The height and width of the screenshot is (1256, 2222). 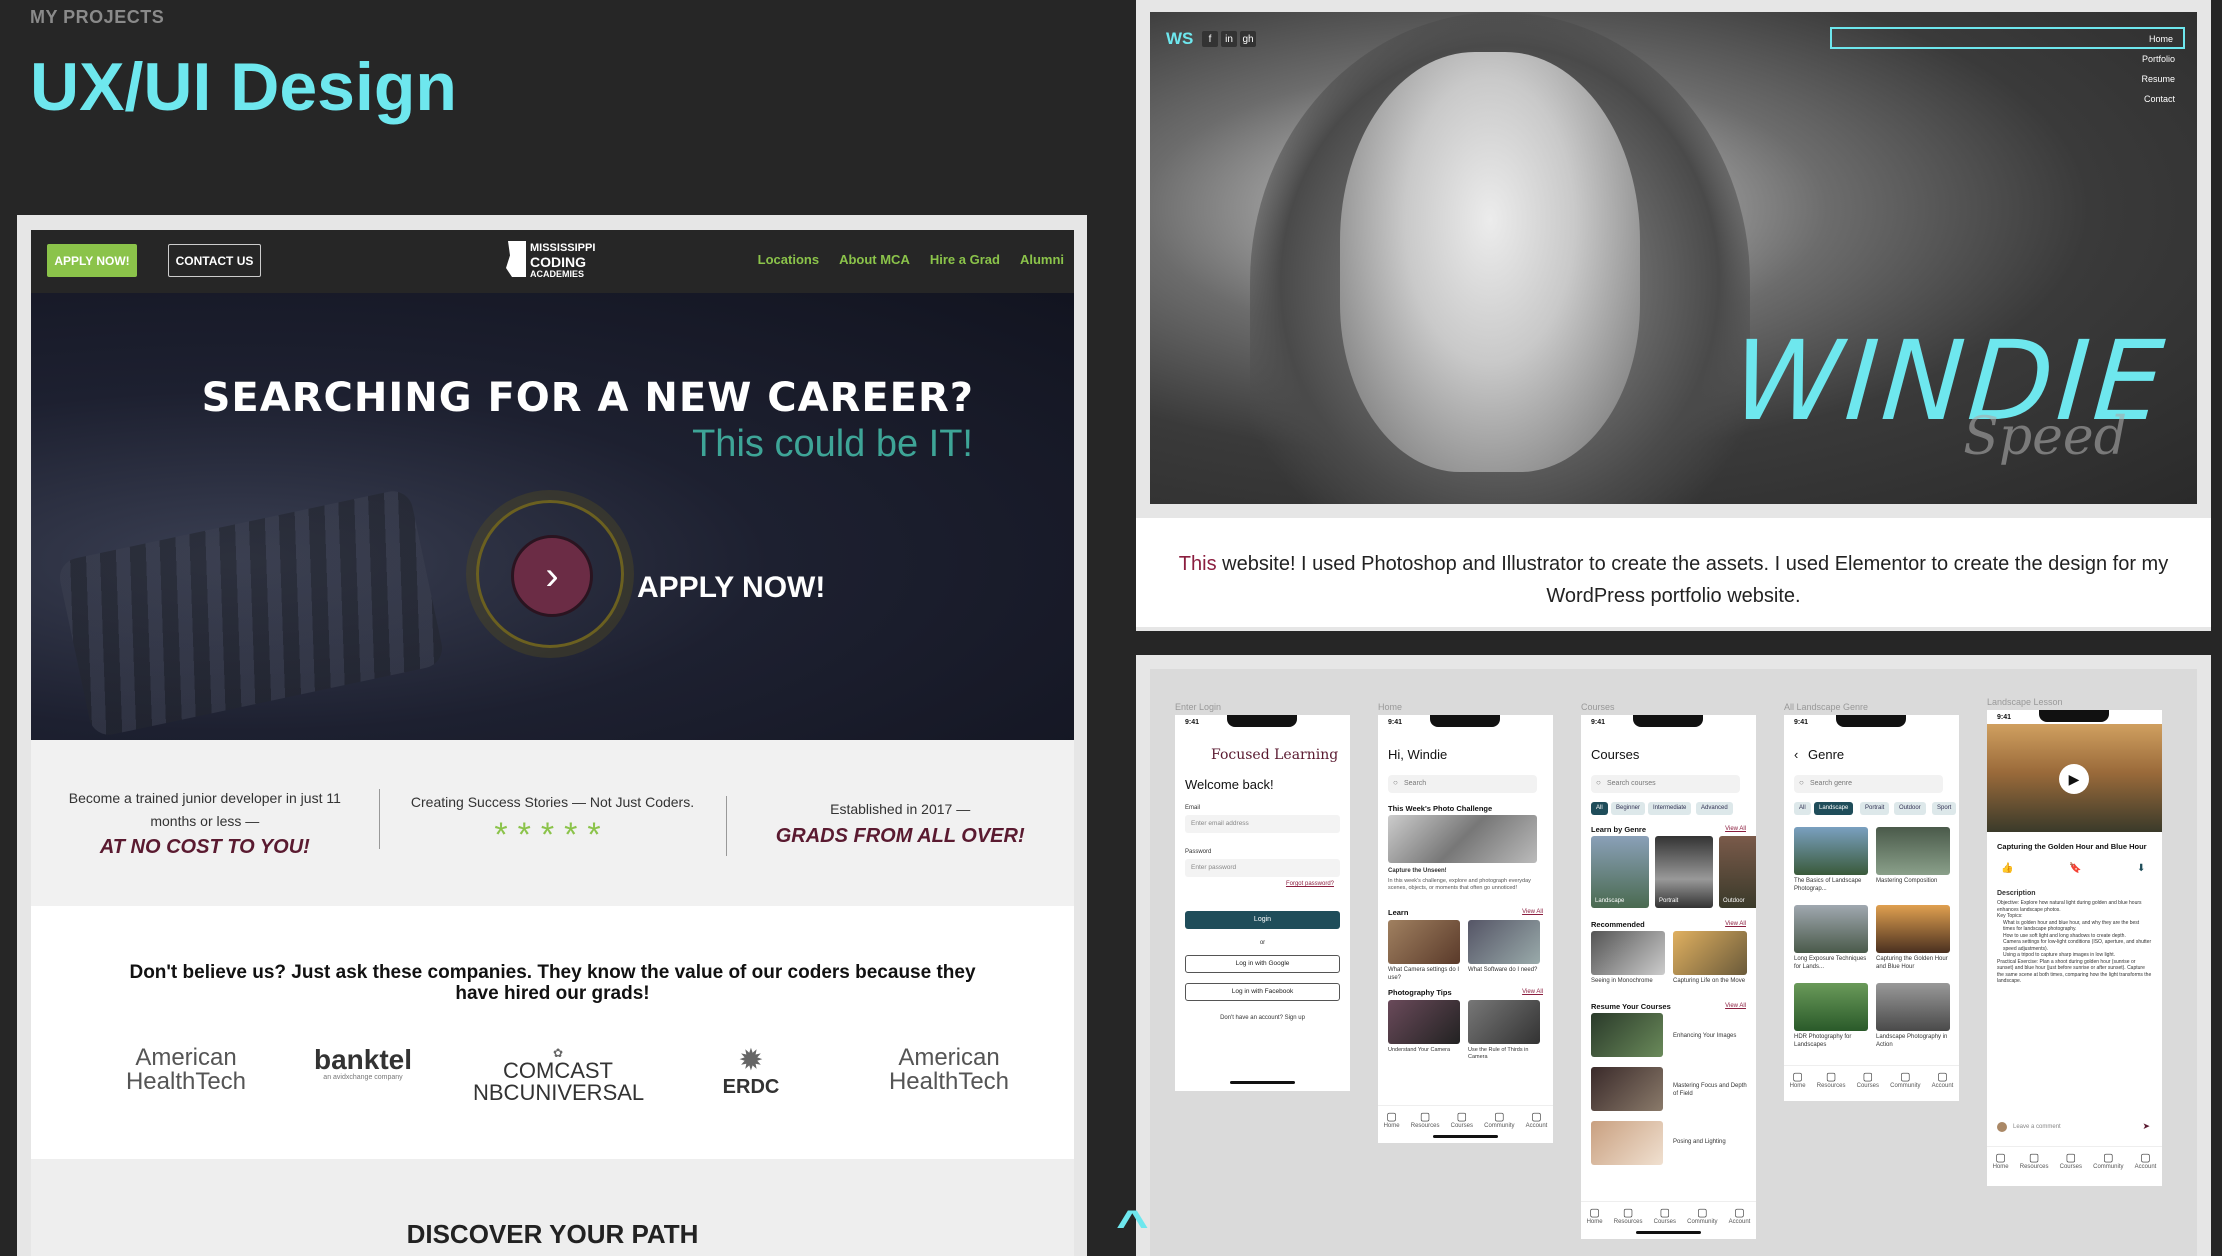 What do you see at coordinates (2007, 59) in the screenshot?
I see `ws-menu-portfolio: Portfolio` at bounding box center [2007, 59].